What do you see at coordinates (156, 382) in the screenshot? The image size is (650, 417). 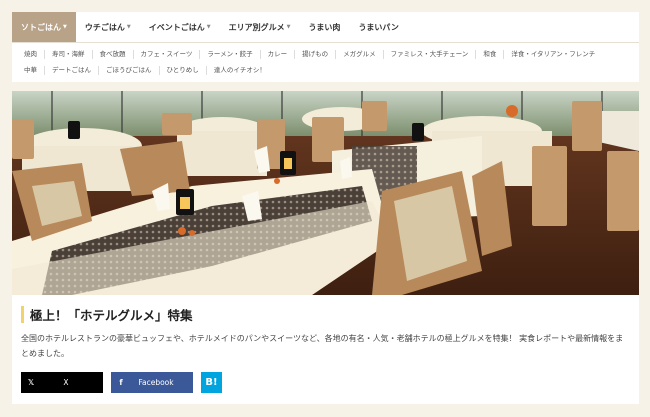 I see `share-facebook-label: Facebook` at bounding box center [156, 382].